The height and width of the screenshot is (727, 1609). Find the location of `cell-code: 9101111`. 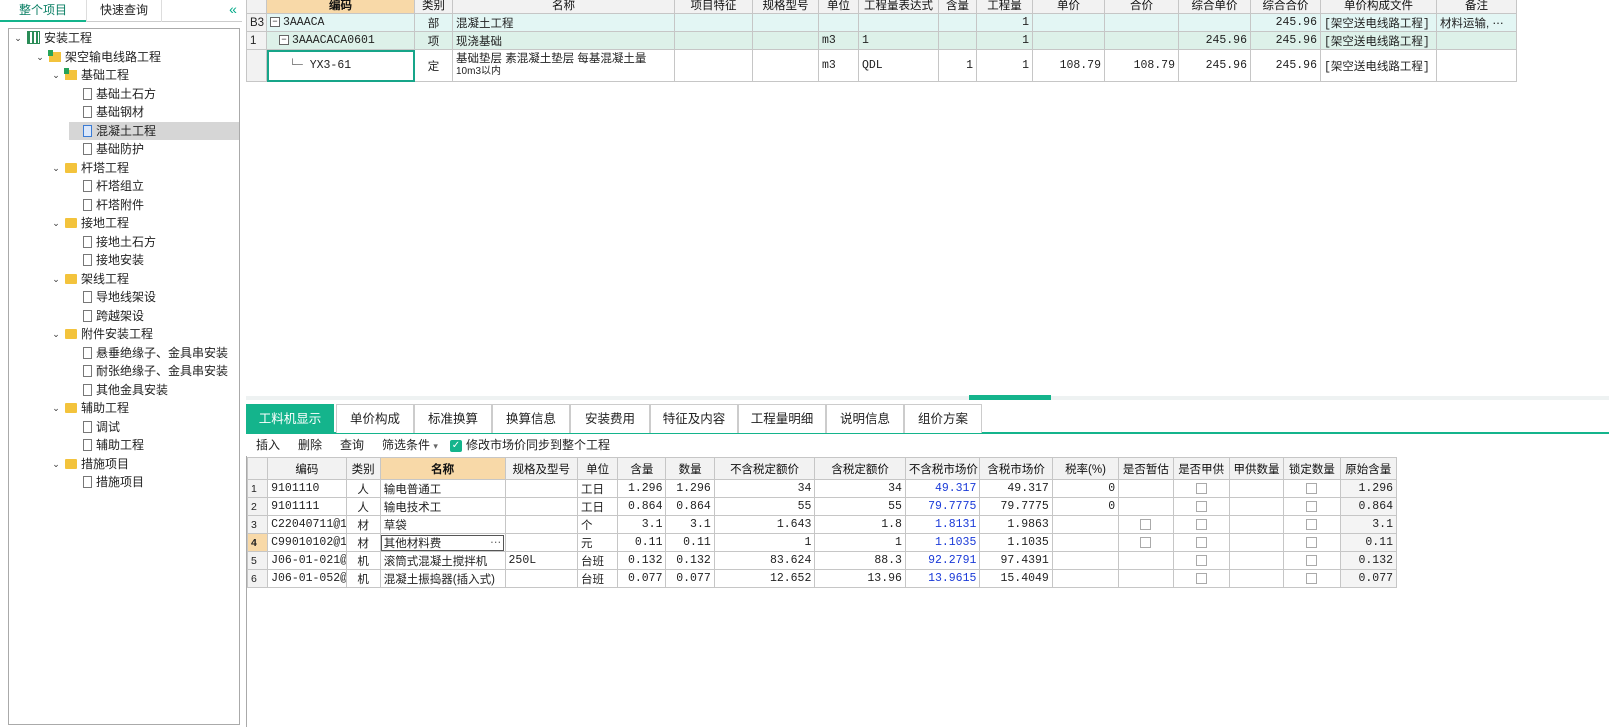

cell-code: 9101111 is located at coordinates (307, 506).